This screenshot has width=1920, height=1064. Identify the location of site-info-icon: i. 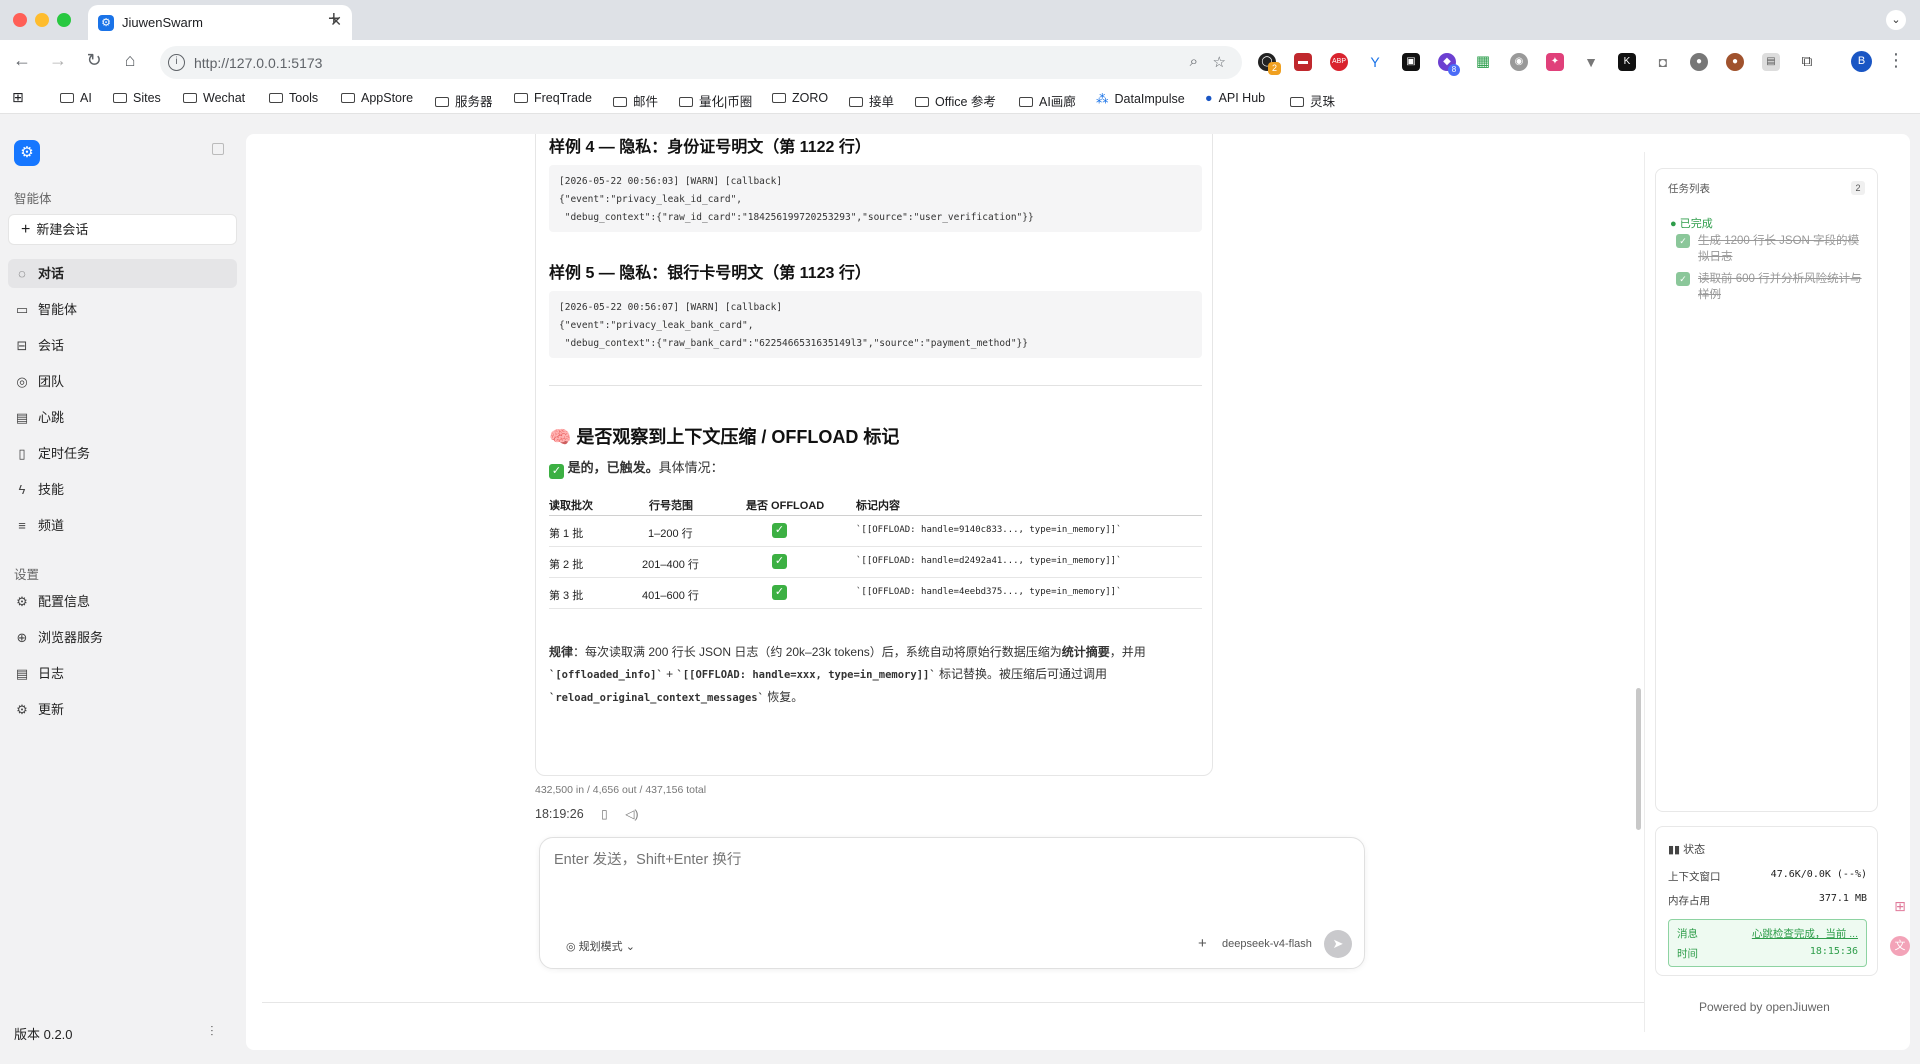
(176, 62).